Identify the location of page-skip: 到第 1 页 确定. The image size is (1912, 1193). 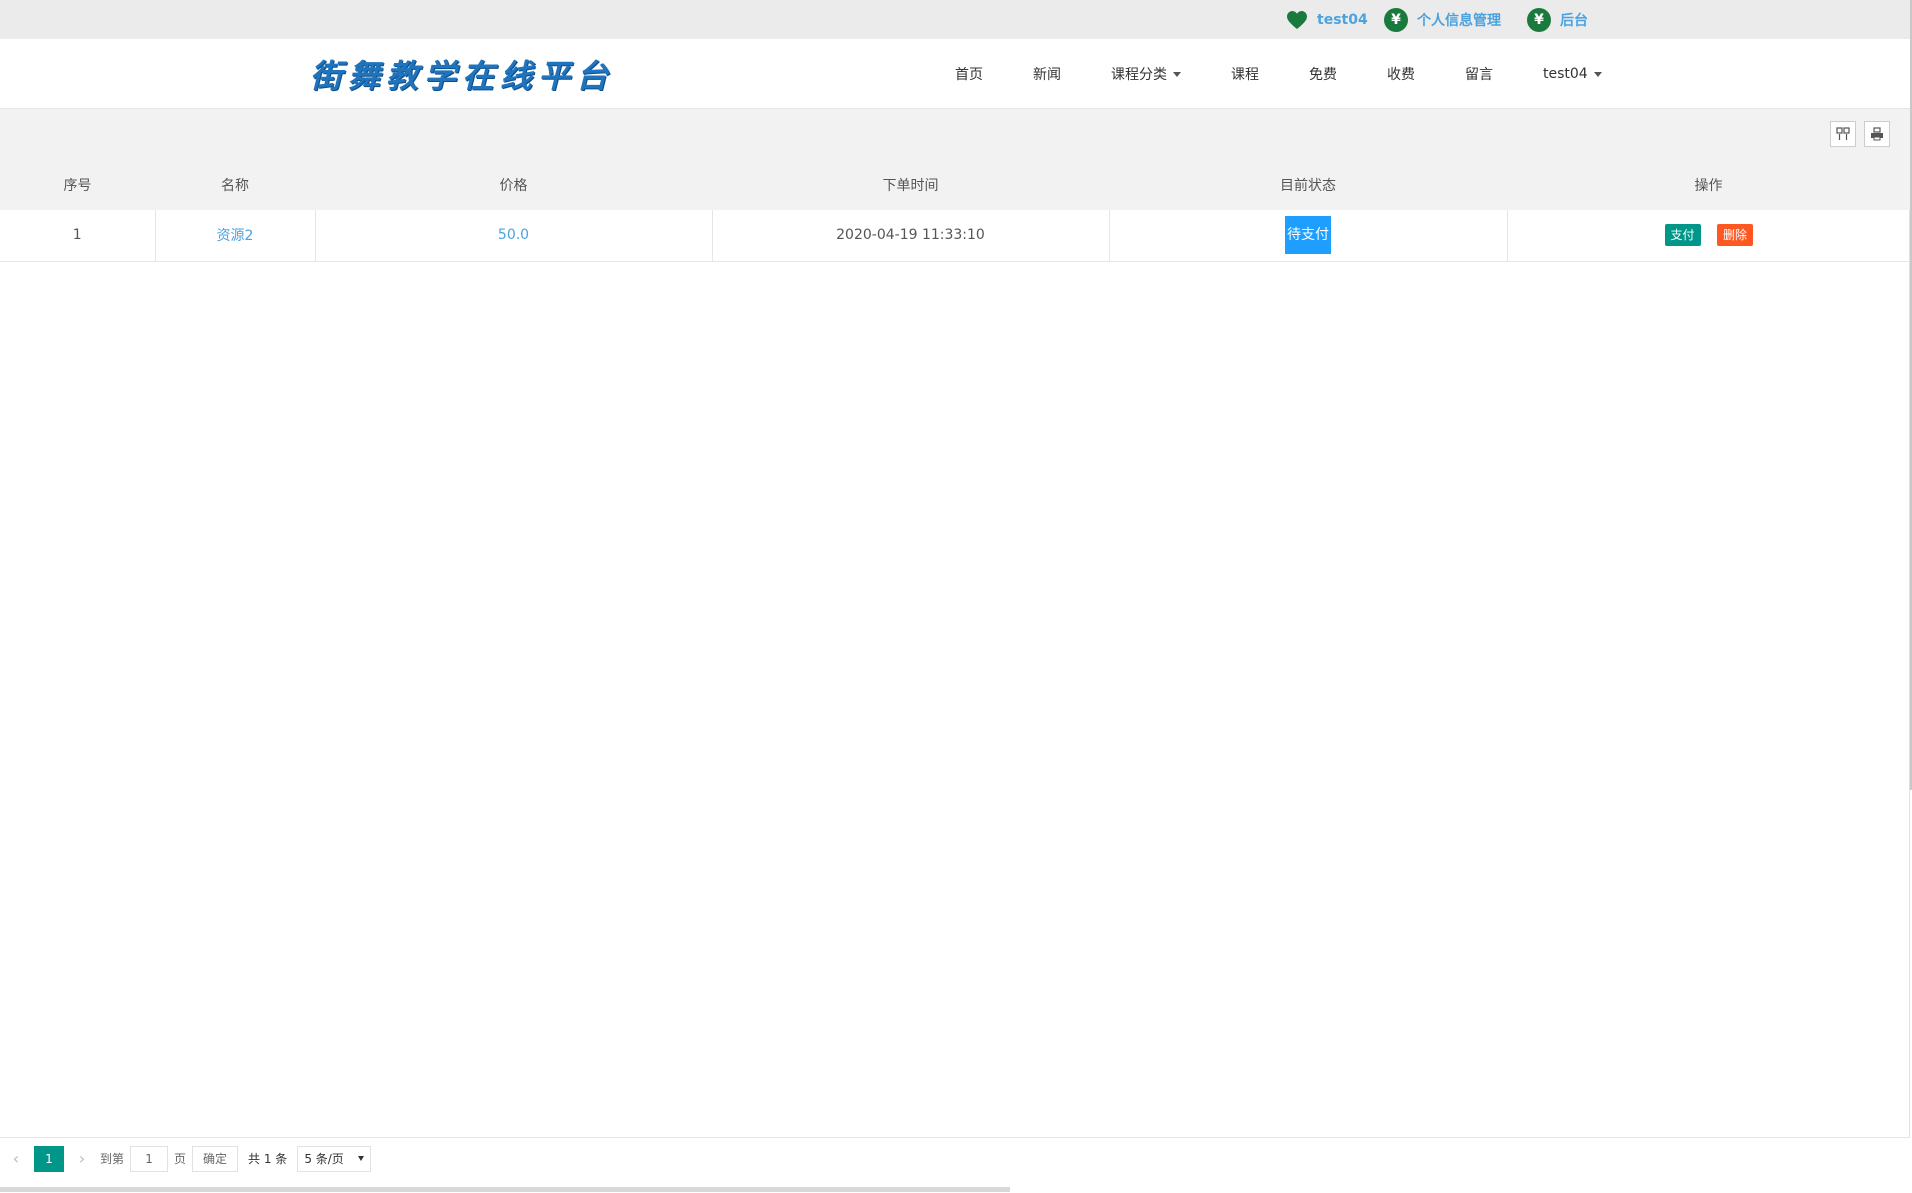
(169, 1158).